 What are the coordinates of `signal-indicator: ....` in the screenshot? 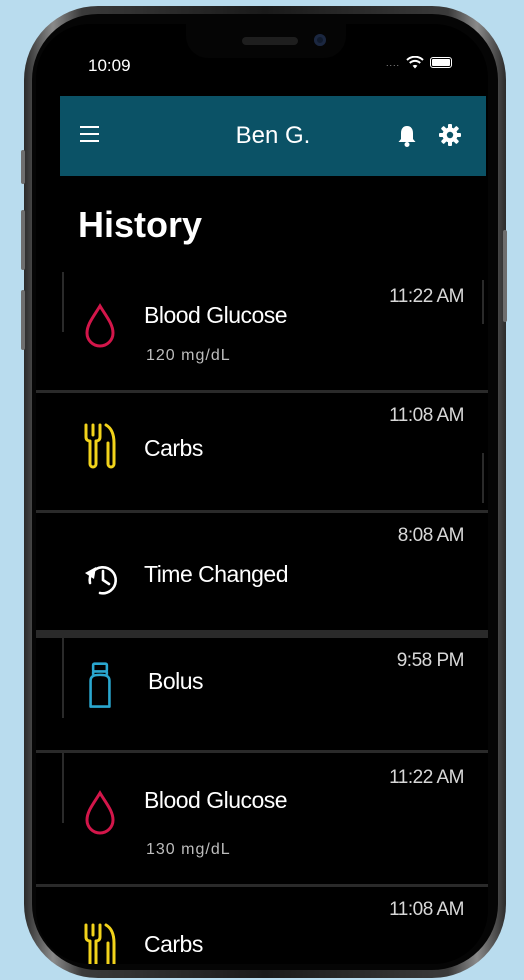 It's located at (392, 62).